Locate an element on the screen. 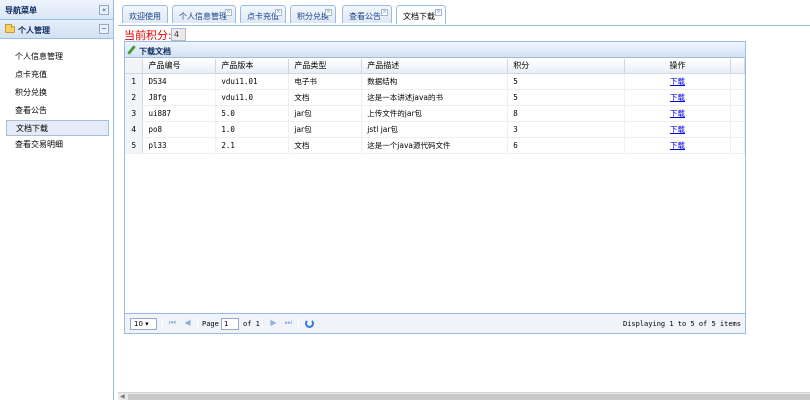 Image resolution: width=810 pixels, height=400 pixels. nav-item-profile: 个人信息管理 is located at coordinates (56, 57).